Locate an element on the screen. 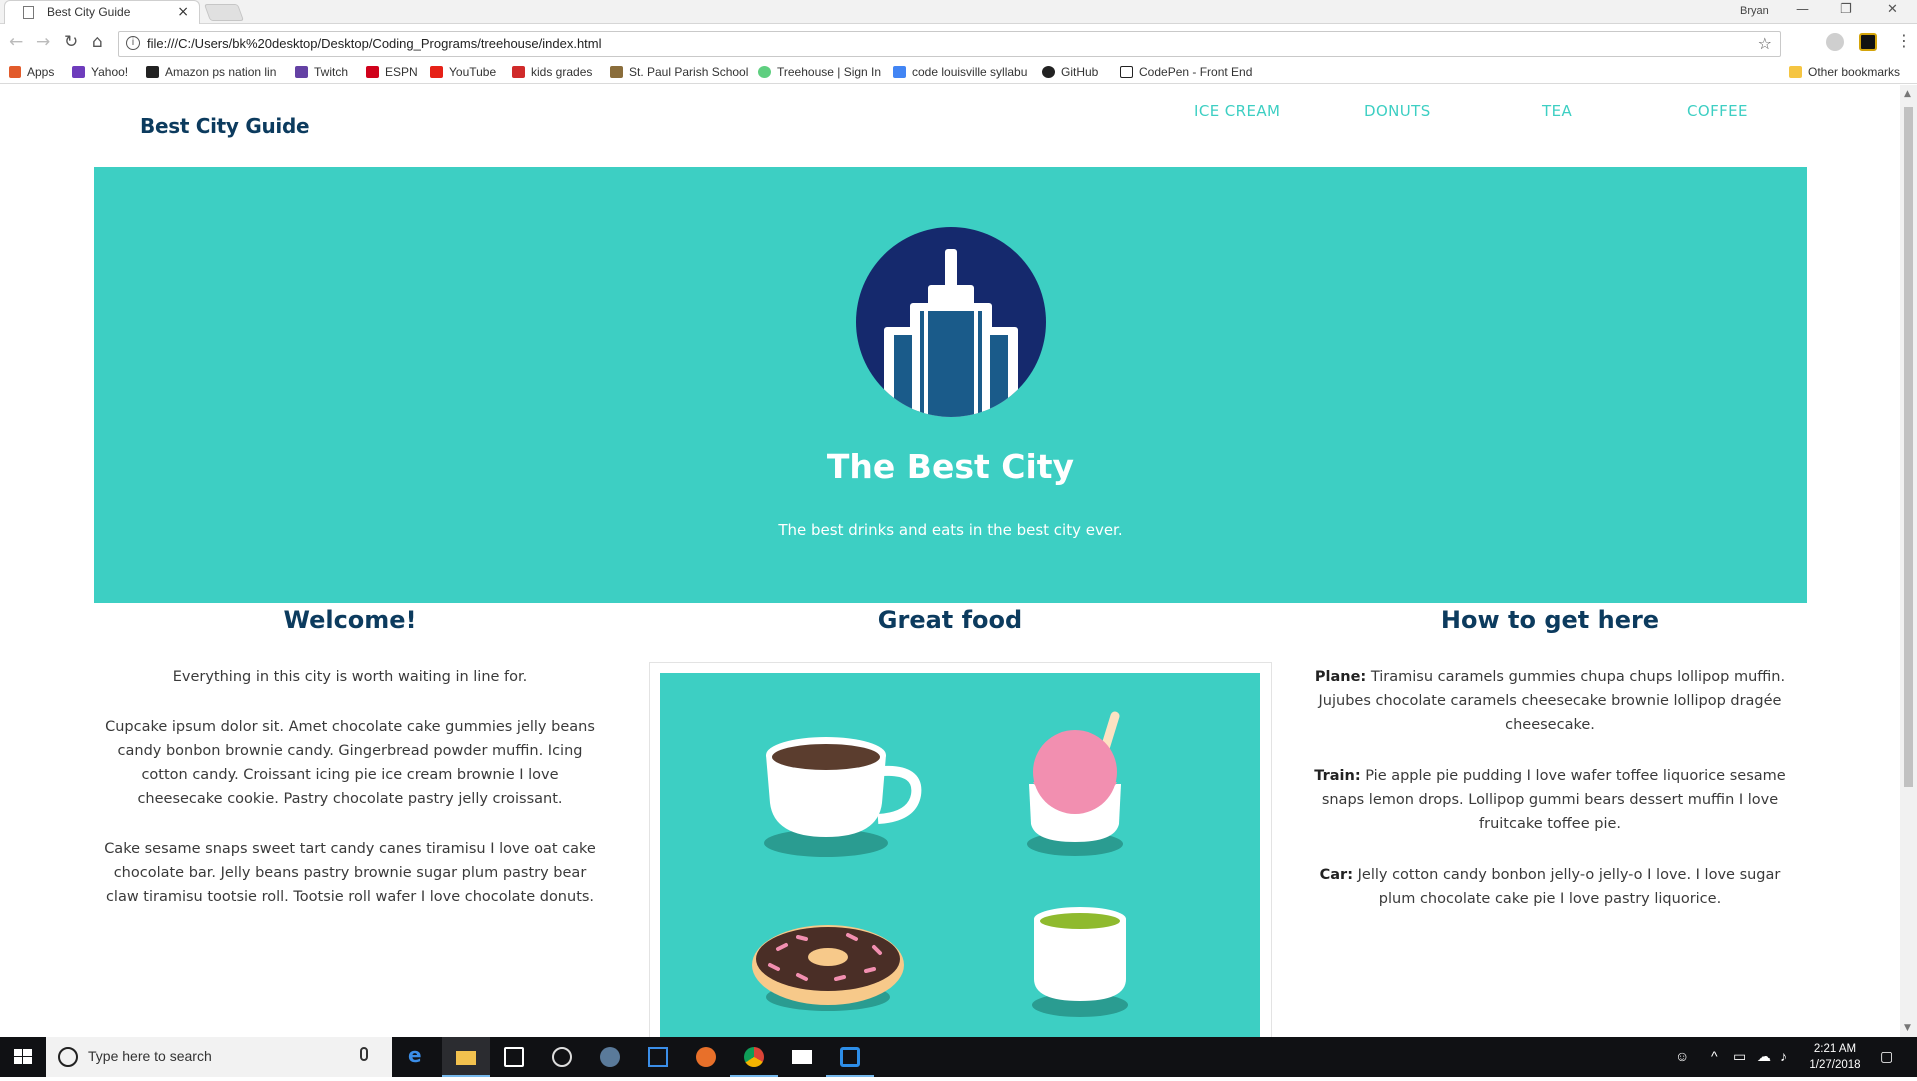 This screenshot has width=1917, height=1081. edge-app: e is located at coordinates (418, 1057).